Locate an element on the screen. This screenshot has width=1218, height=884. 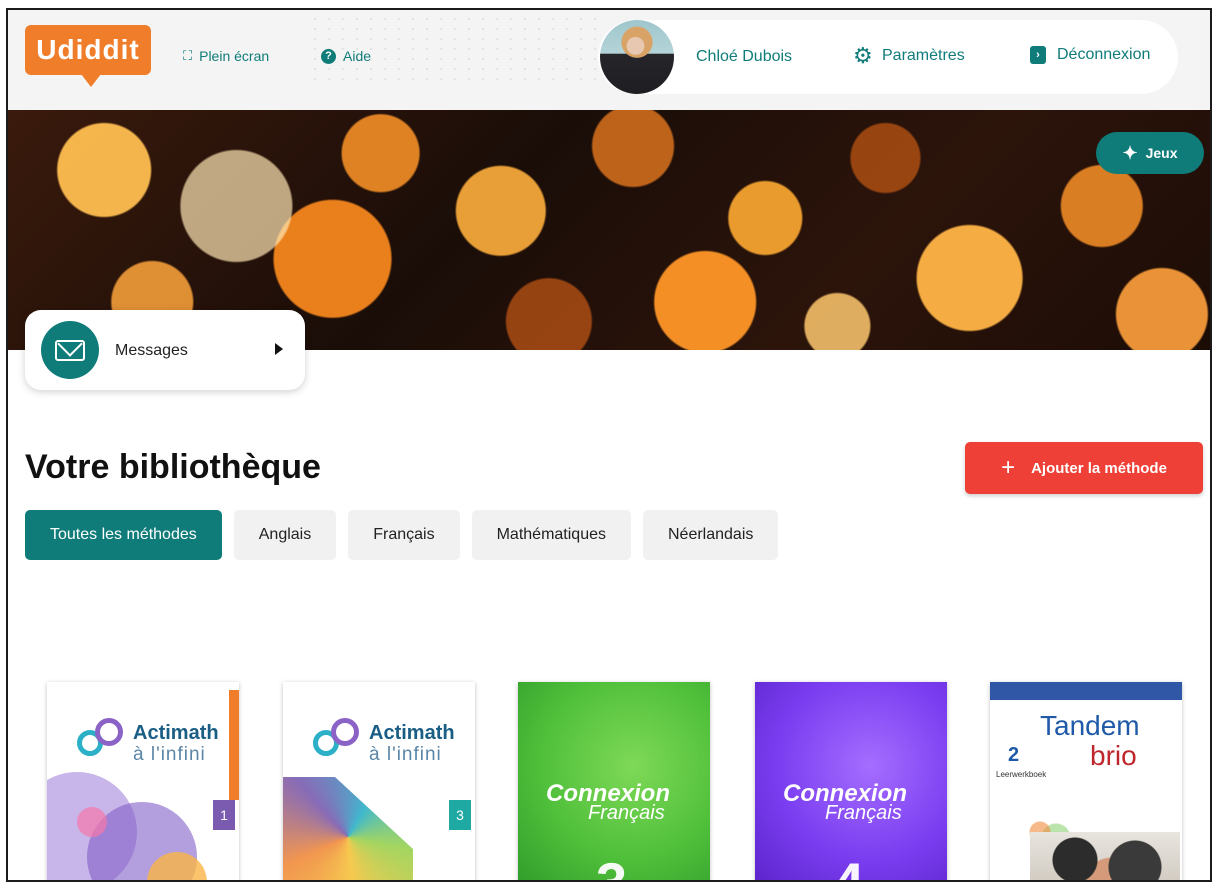
fullscreen-icon: ⛶ is located at coordinates (188, 55).